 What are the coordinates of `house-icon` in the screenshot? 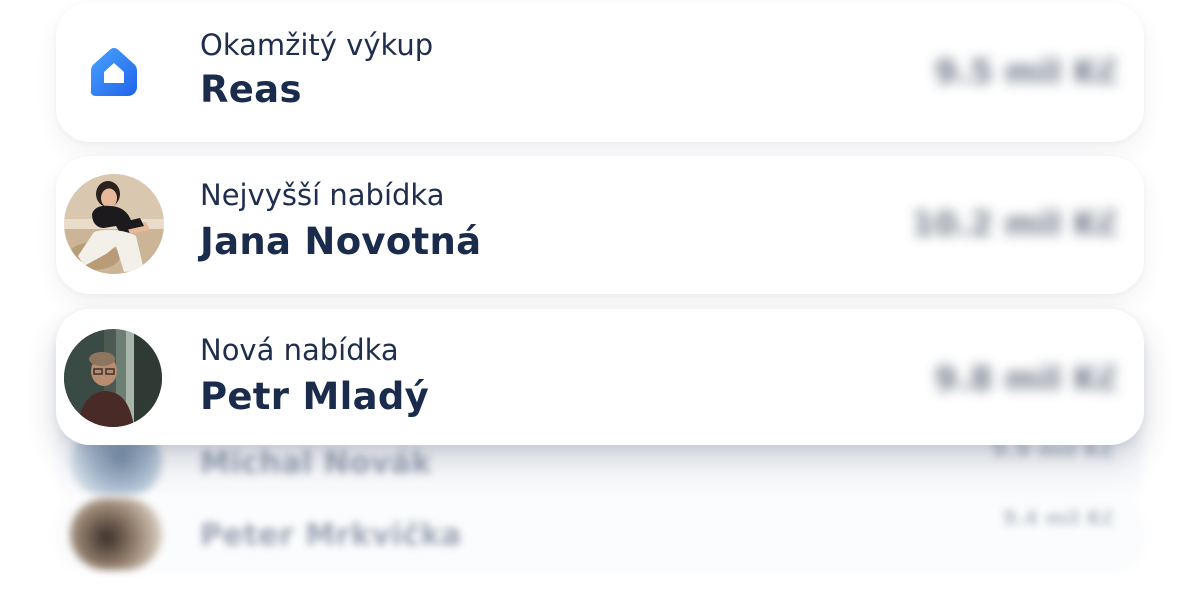 It's located at (113, 72).